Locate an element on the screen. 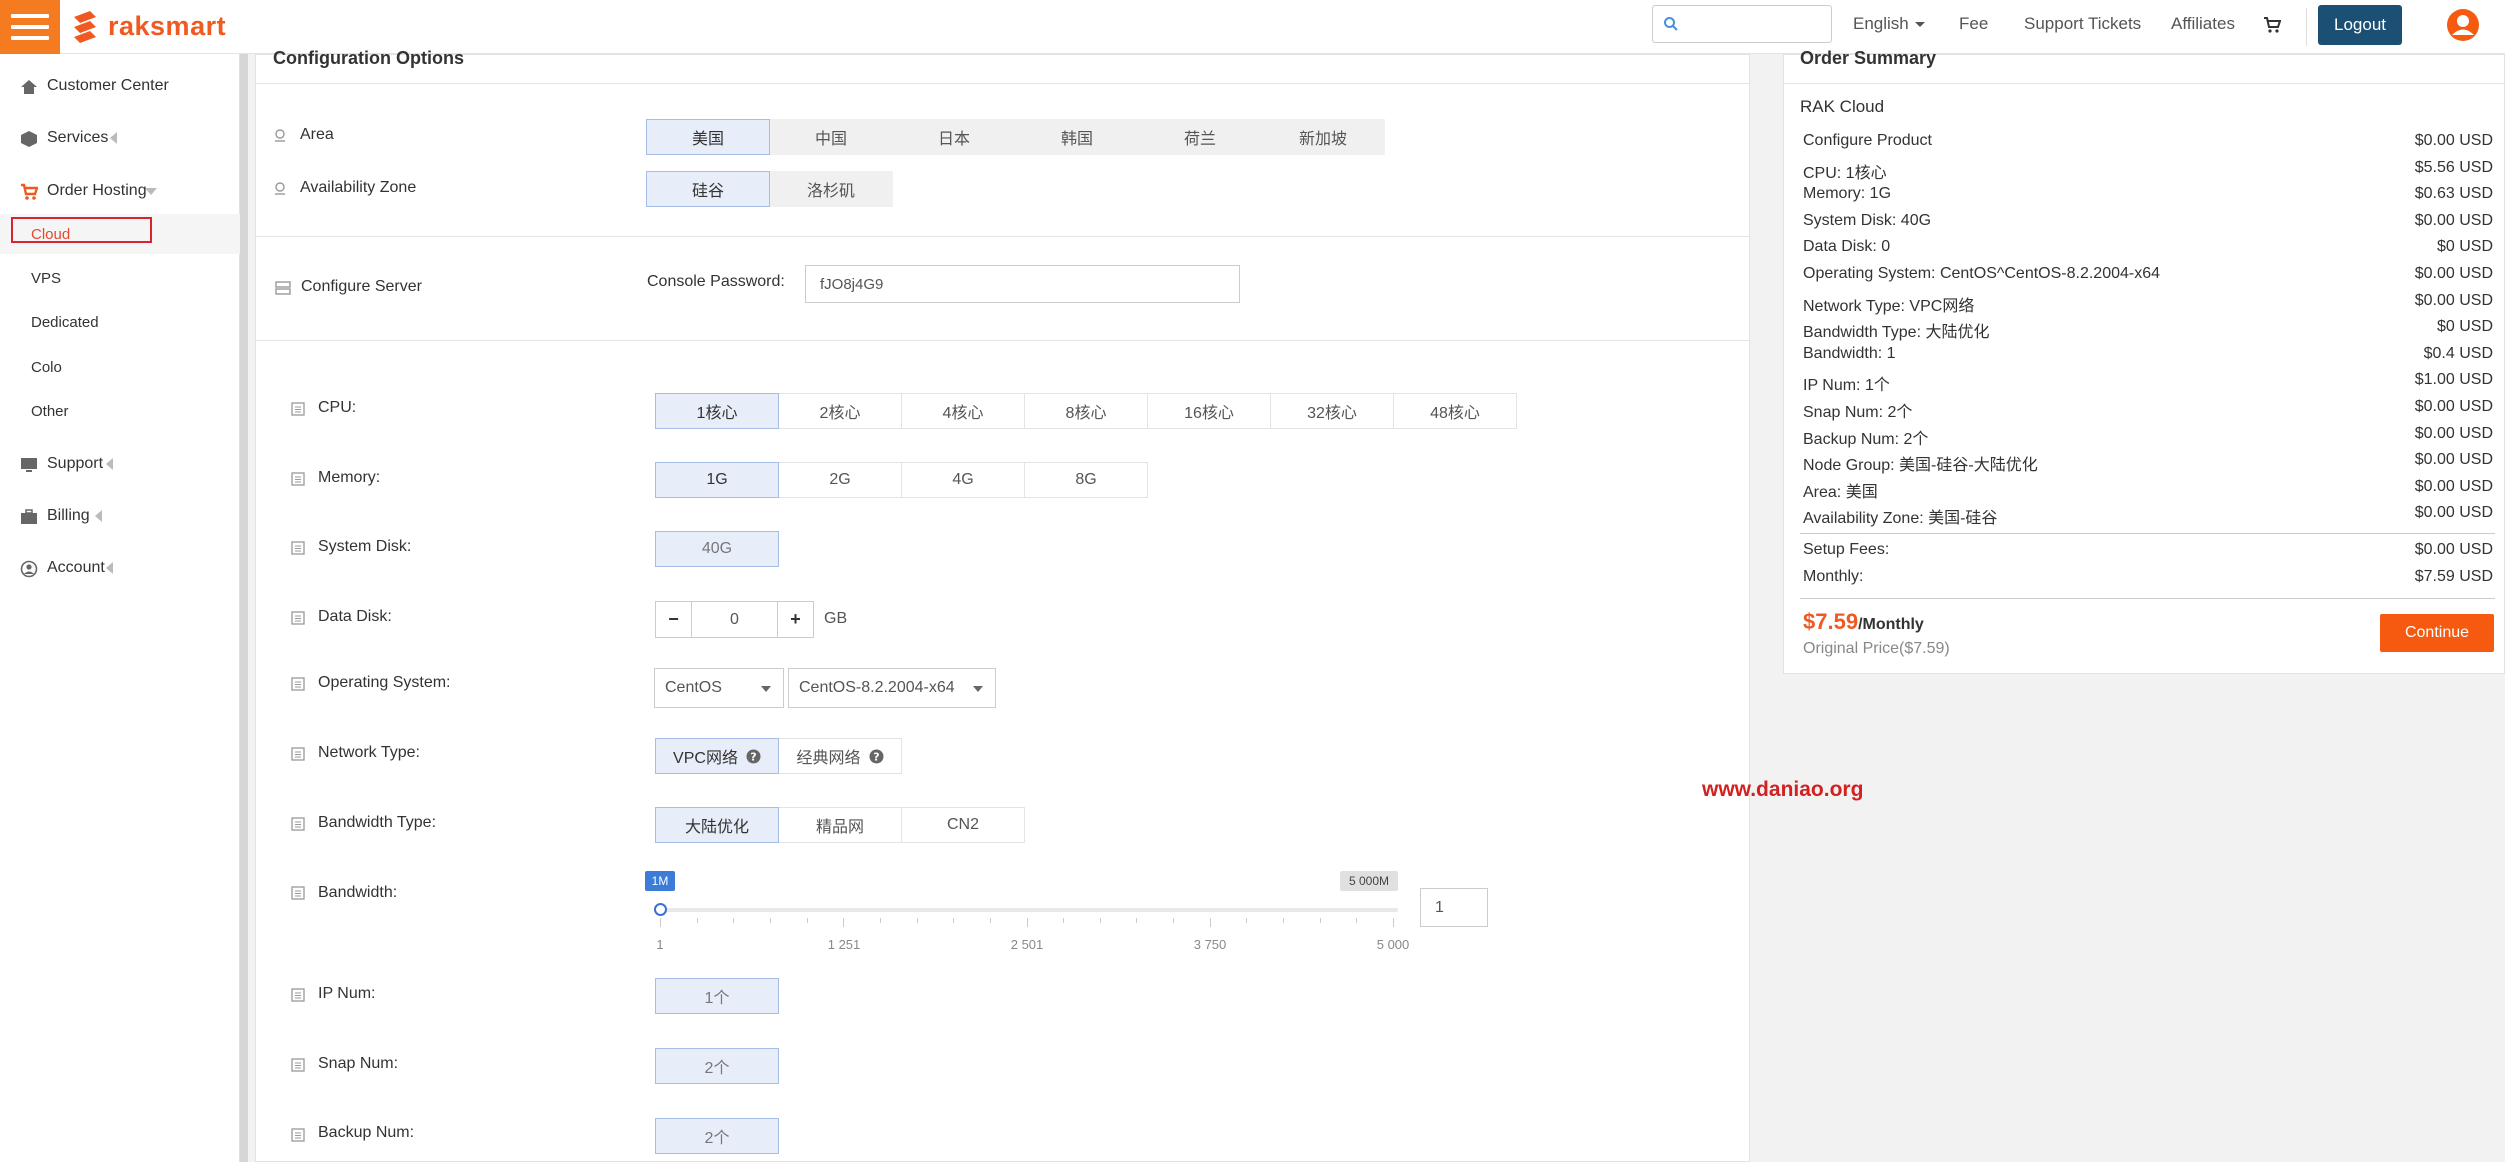 The width and height of the screenshot is (2505, 1162). total-price: $7.59/Monthly is located at coordinates (1863, 622).